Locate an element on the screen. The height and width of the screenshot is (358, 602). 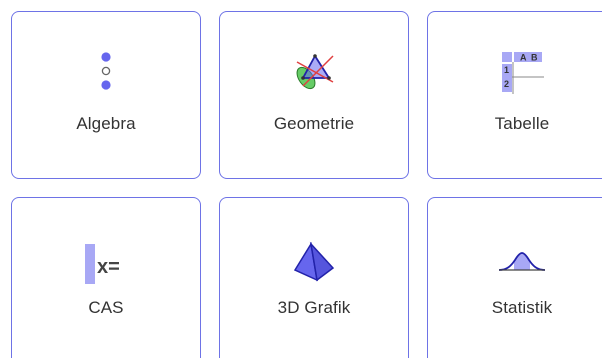
tile-label: Geometrie is located at coordinates (314, 123).